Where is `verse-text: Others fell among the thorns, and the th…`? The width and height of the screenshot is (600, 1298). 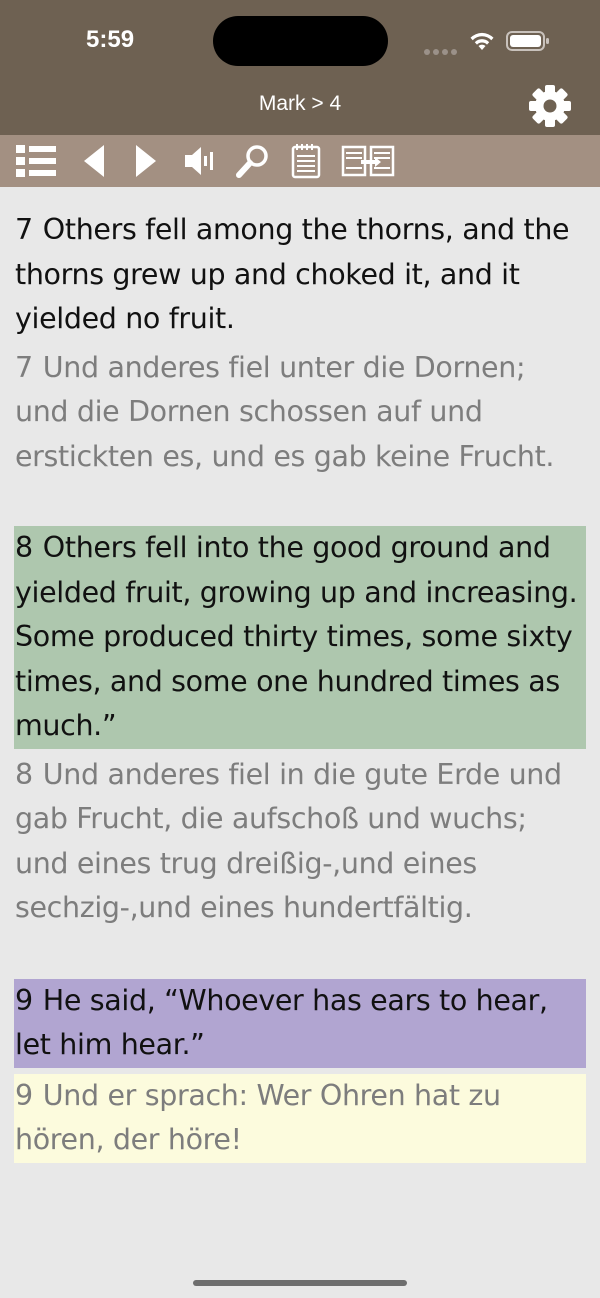 verse-text: Others fell among the thorns, and the th… is located at coordinates (292, 274).